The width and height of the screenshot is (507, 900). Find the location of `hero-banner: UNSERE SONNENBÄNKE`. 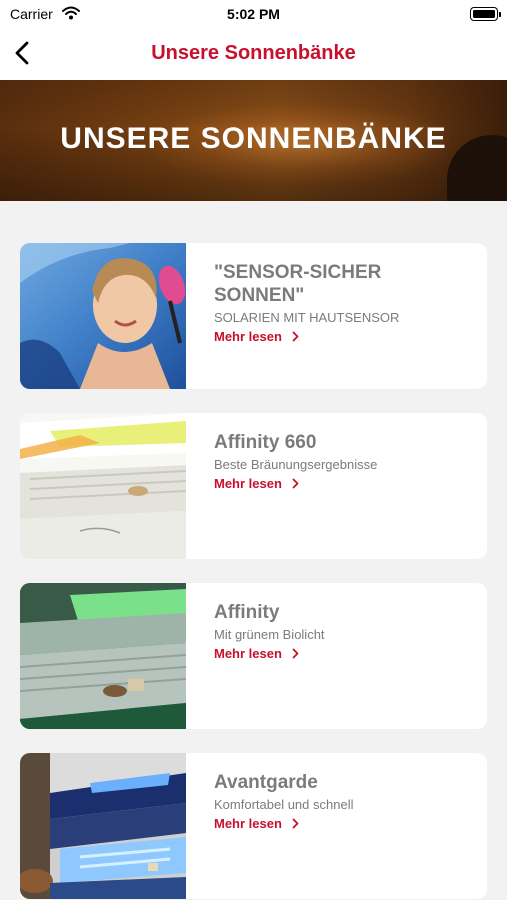

hero-banner: UNSERE SONNENBÄNKE is located at coordinates (253, 140).